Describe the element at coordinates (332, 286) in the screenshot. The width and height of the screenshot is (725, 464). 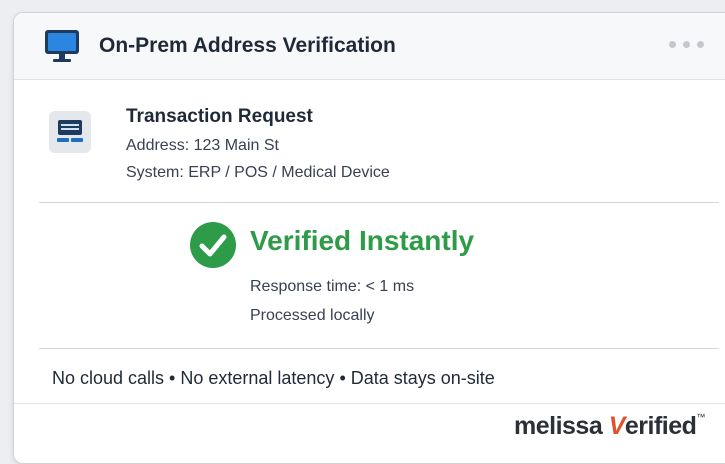
I see `response-time: Response time: < 1 ms` at that location.